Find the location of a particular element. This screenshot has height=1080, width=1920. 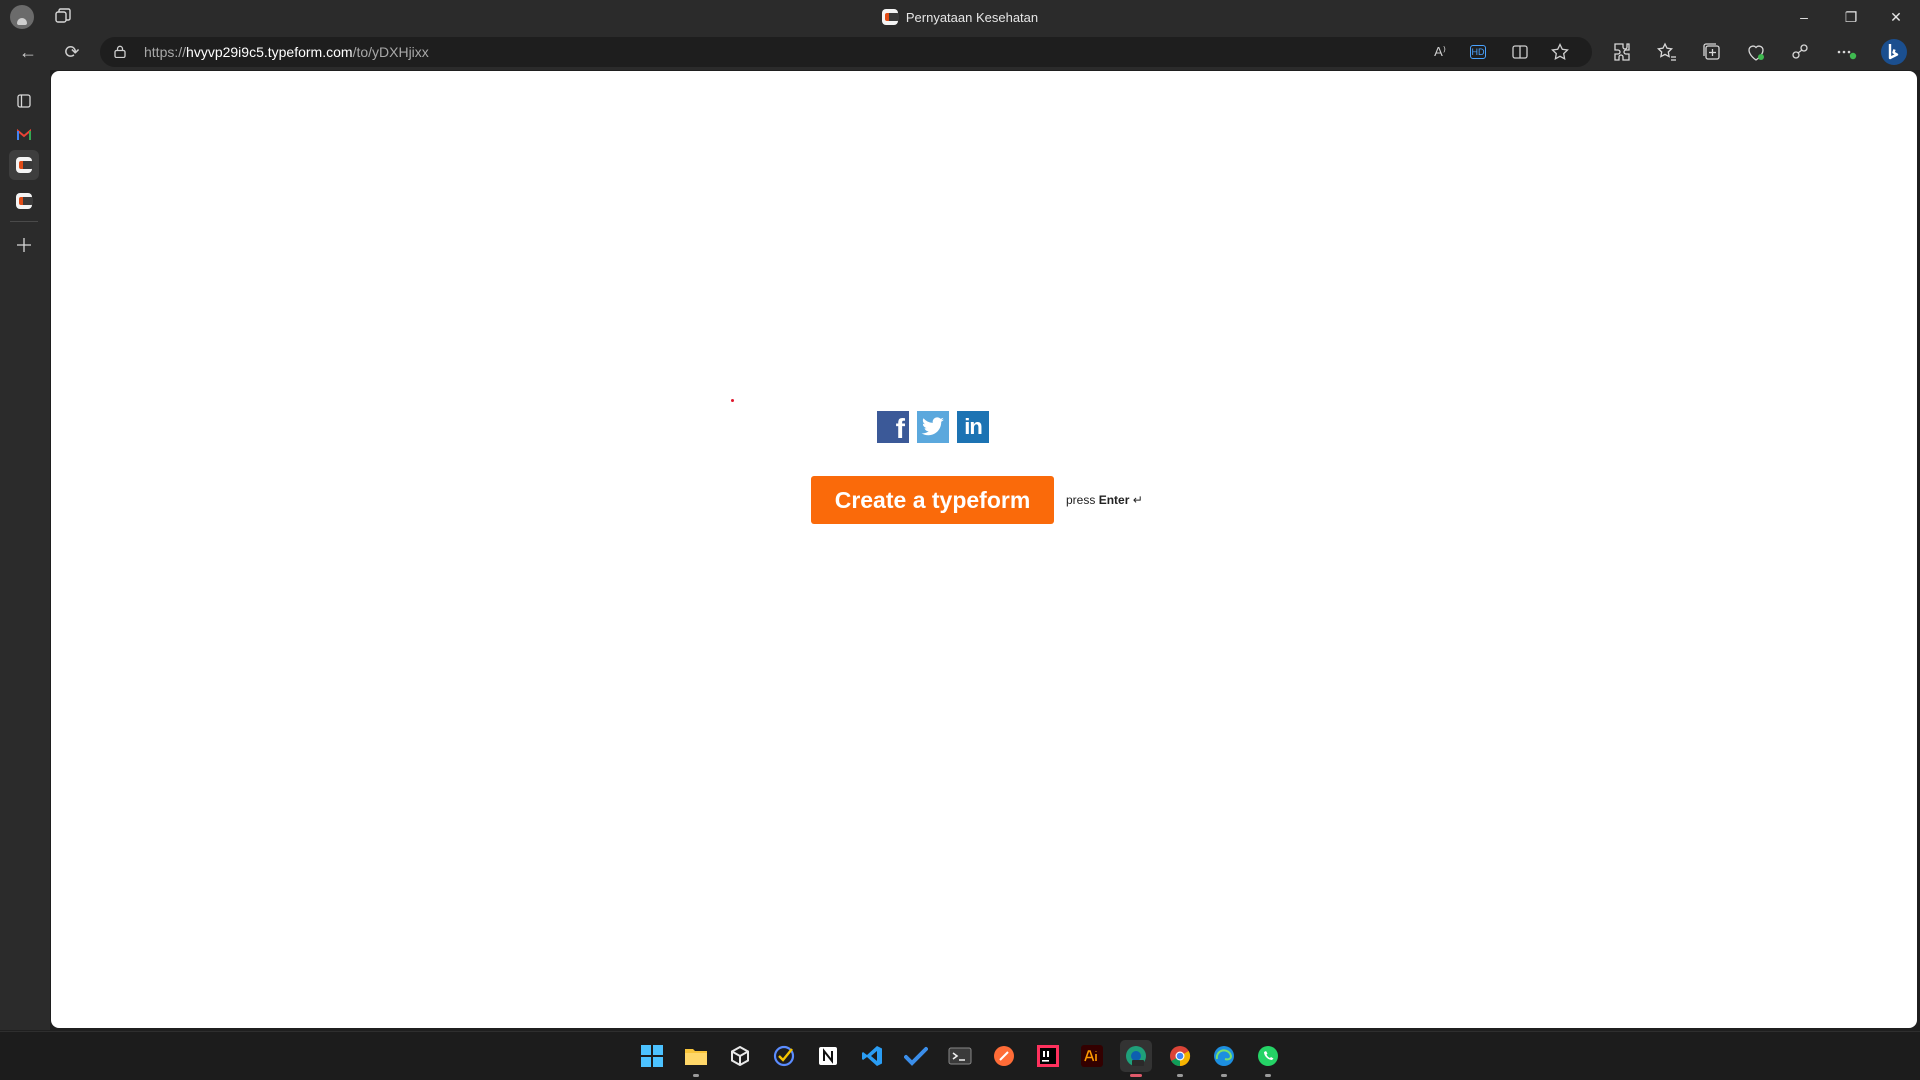

typeform-tab is located at coordinates (24, 201).